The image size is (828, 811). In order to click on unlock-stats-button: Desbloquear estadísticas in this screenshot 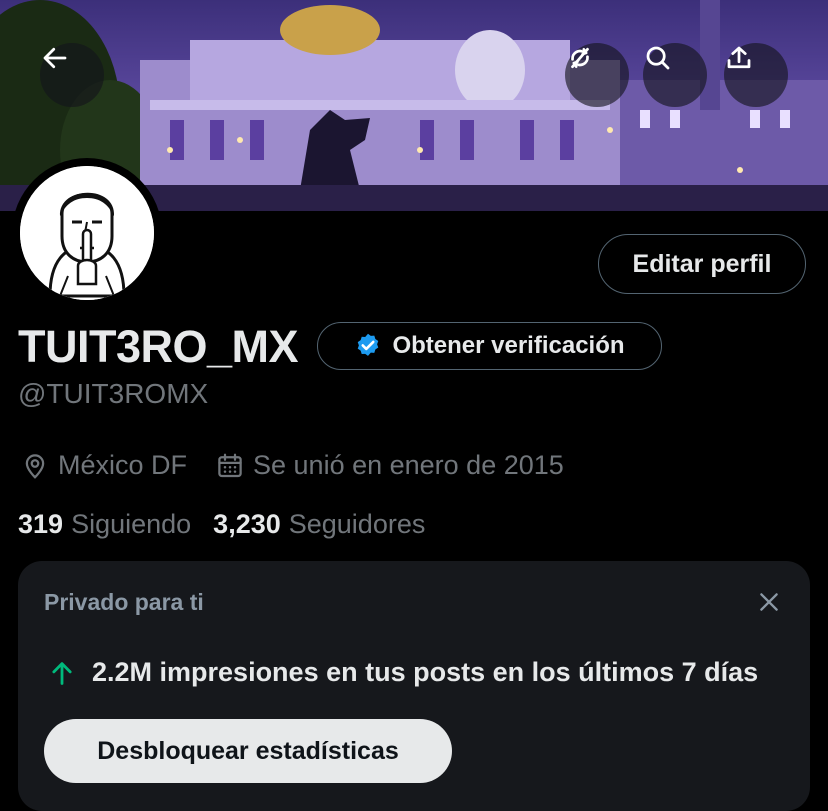, I will do `click(248, 751)`.